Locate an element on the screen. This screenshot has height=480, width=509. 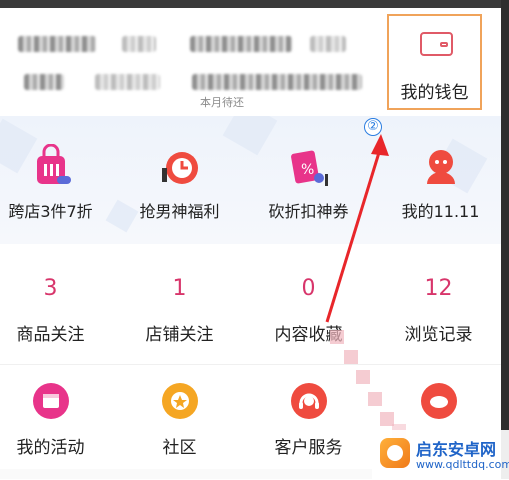
watermark-title: 启东安卓网 is located at coordinates (456, 449).